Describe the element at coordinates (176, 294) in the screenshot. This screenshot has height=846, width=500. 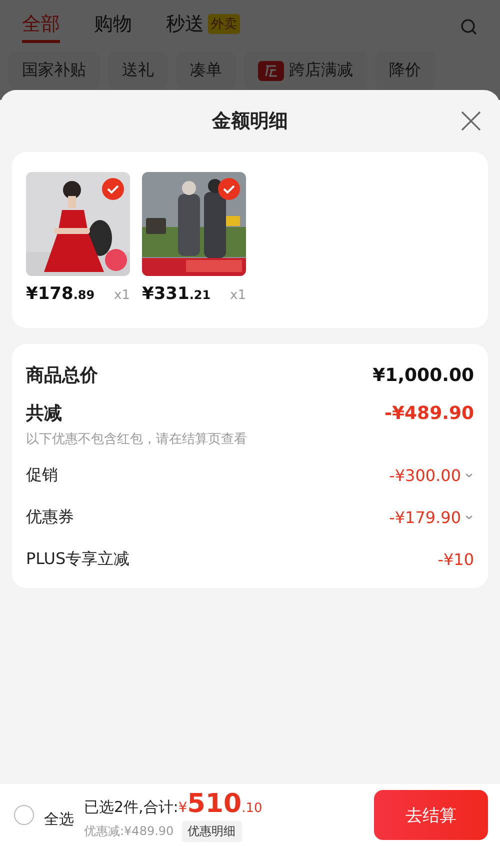
I see `product-price: ¥331.21` at that location.